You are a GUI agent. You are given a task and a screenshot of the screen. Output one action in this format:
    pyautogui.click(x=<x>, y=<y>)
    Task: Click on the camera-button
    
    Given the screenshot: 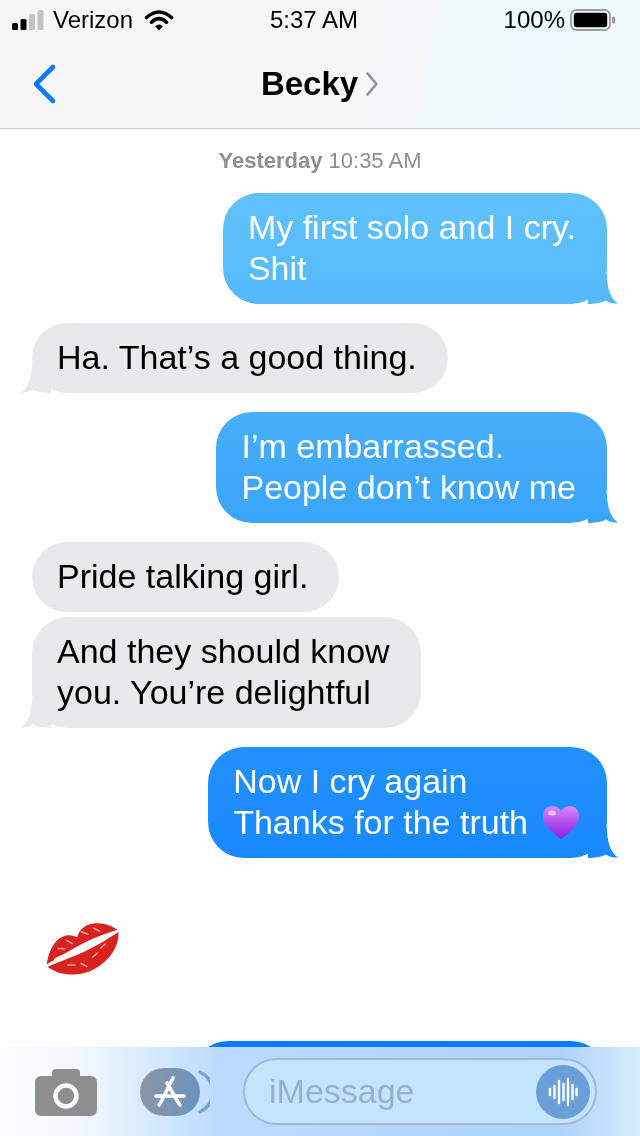 What is the action you would take?
    pyautogui.click(x=66, y=1091)
    